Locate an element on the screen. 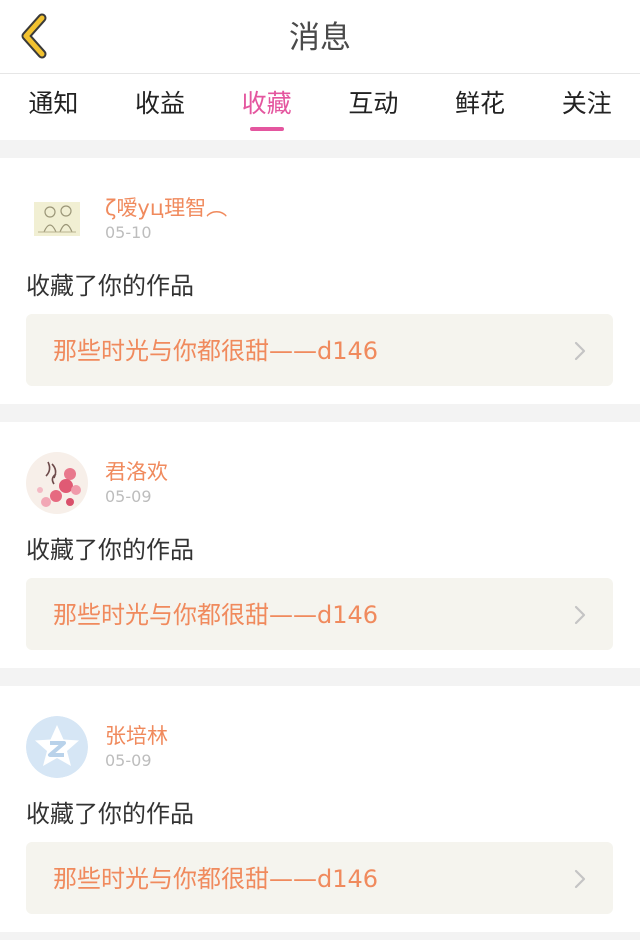  username: ζ嗳yц理智︵ is located at coordinates (166, 207).